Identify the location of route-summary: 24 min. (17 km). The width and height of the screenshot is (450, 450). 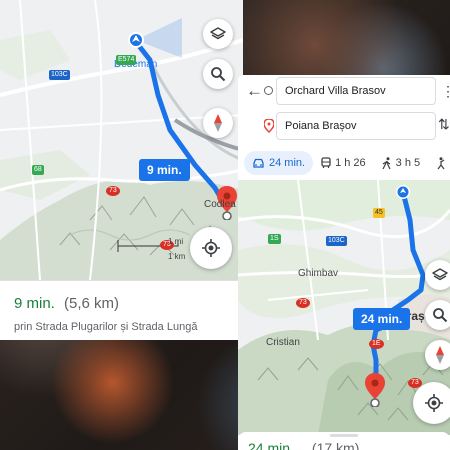
(303, 445).